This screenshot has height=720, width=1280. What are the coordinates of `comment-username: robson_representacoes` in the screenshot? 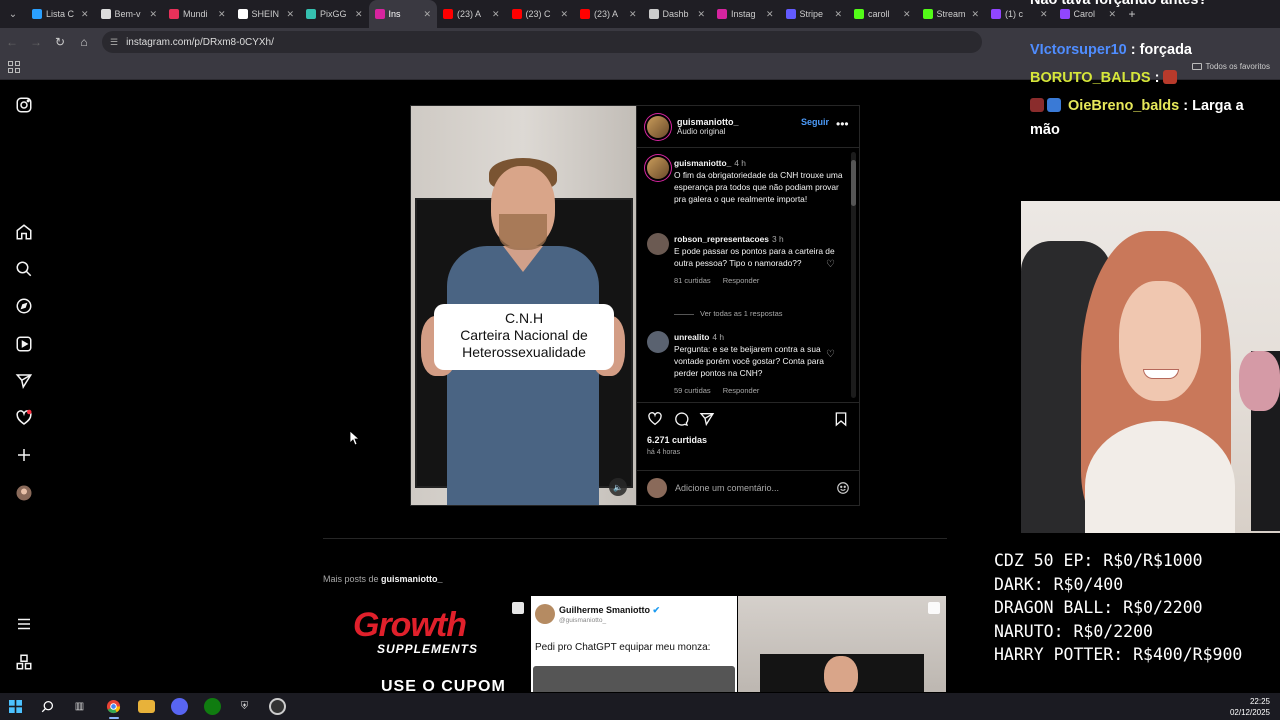 It's located at (721, 239).